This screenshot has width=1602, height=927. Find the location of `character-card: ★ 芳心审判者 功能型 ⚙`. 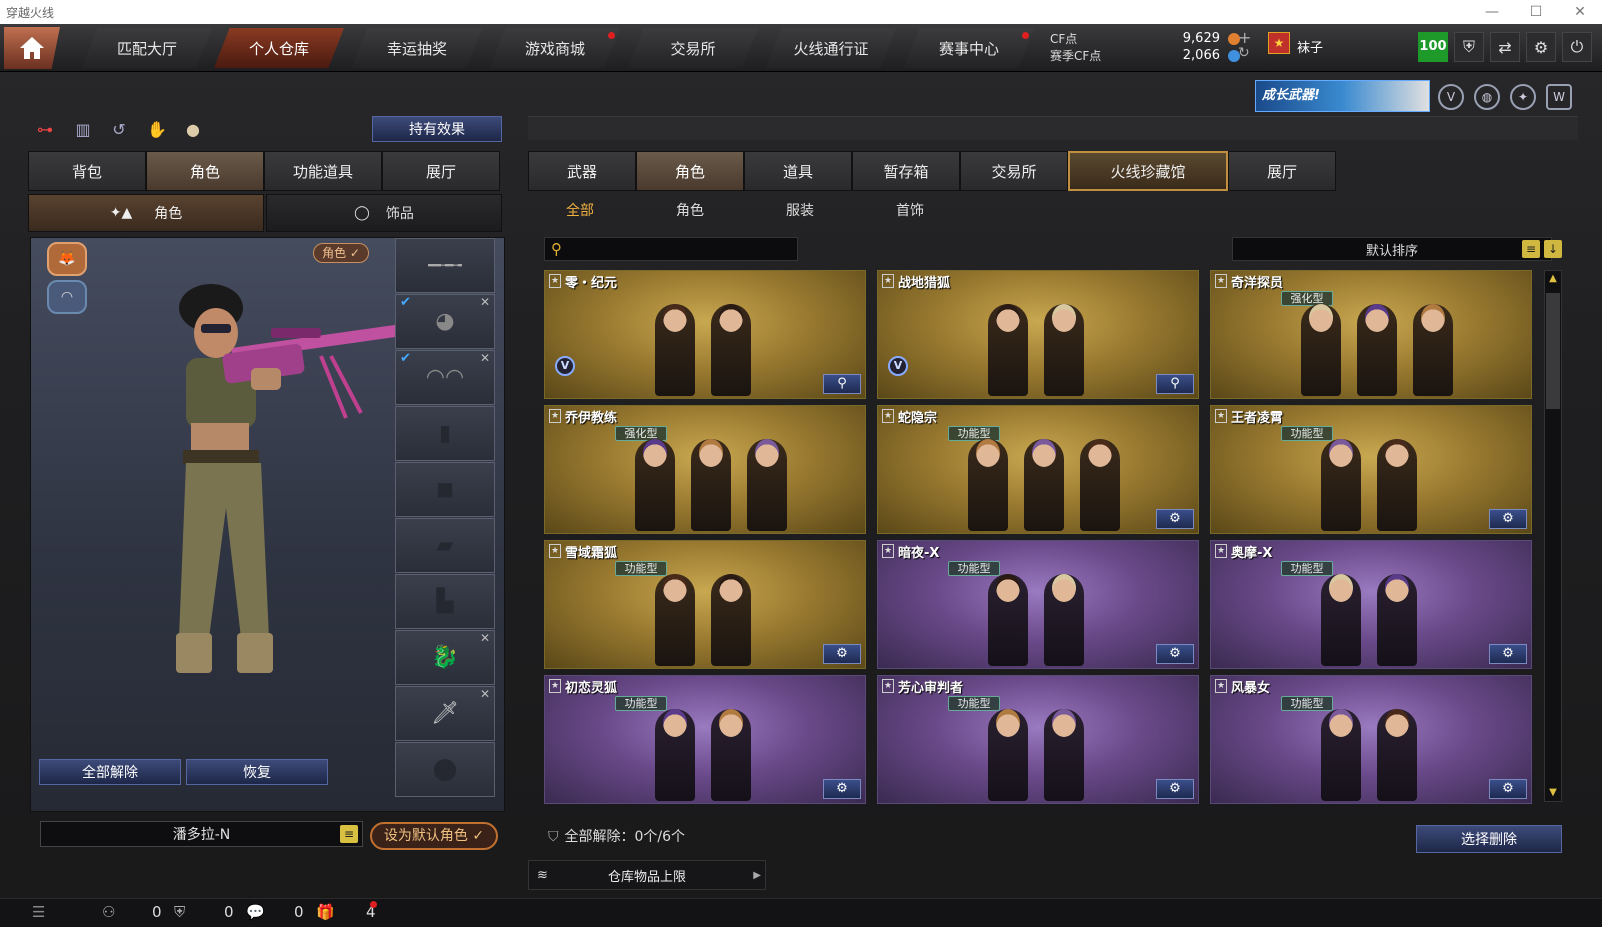

character-card: ★ 芳心审判者 功能型 ⚙ is located at coordinates (1038, 739).